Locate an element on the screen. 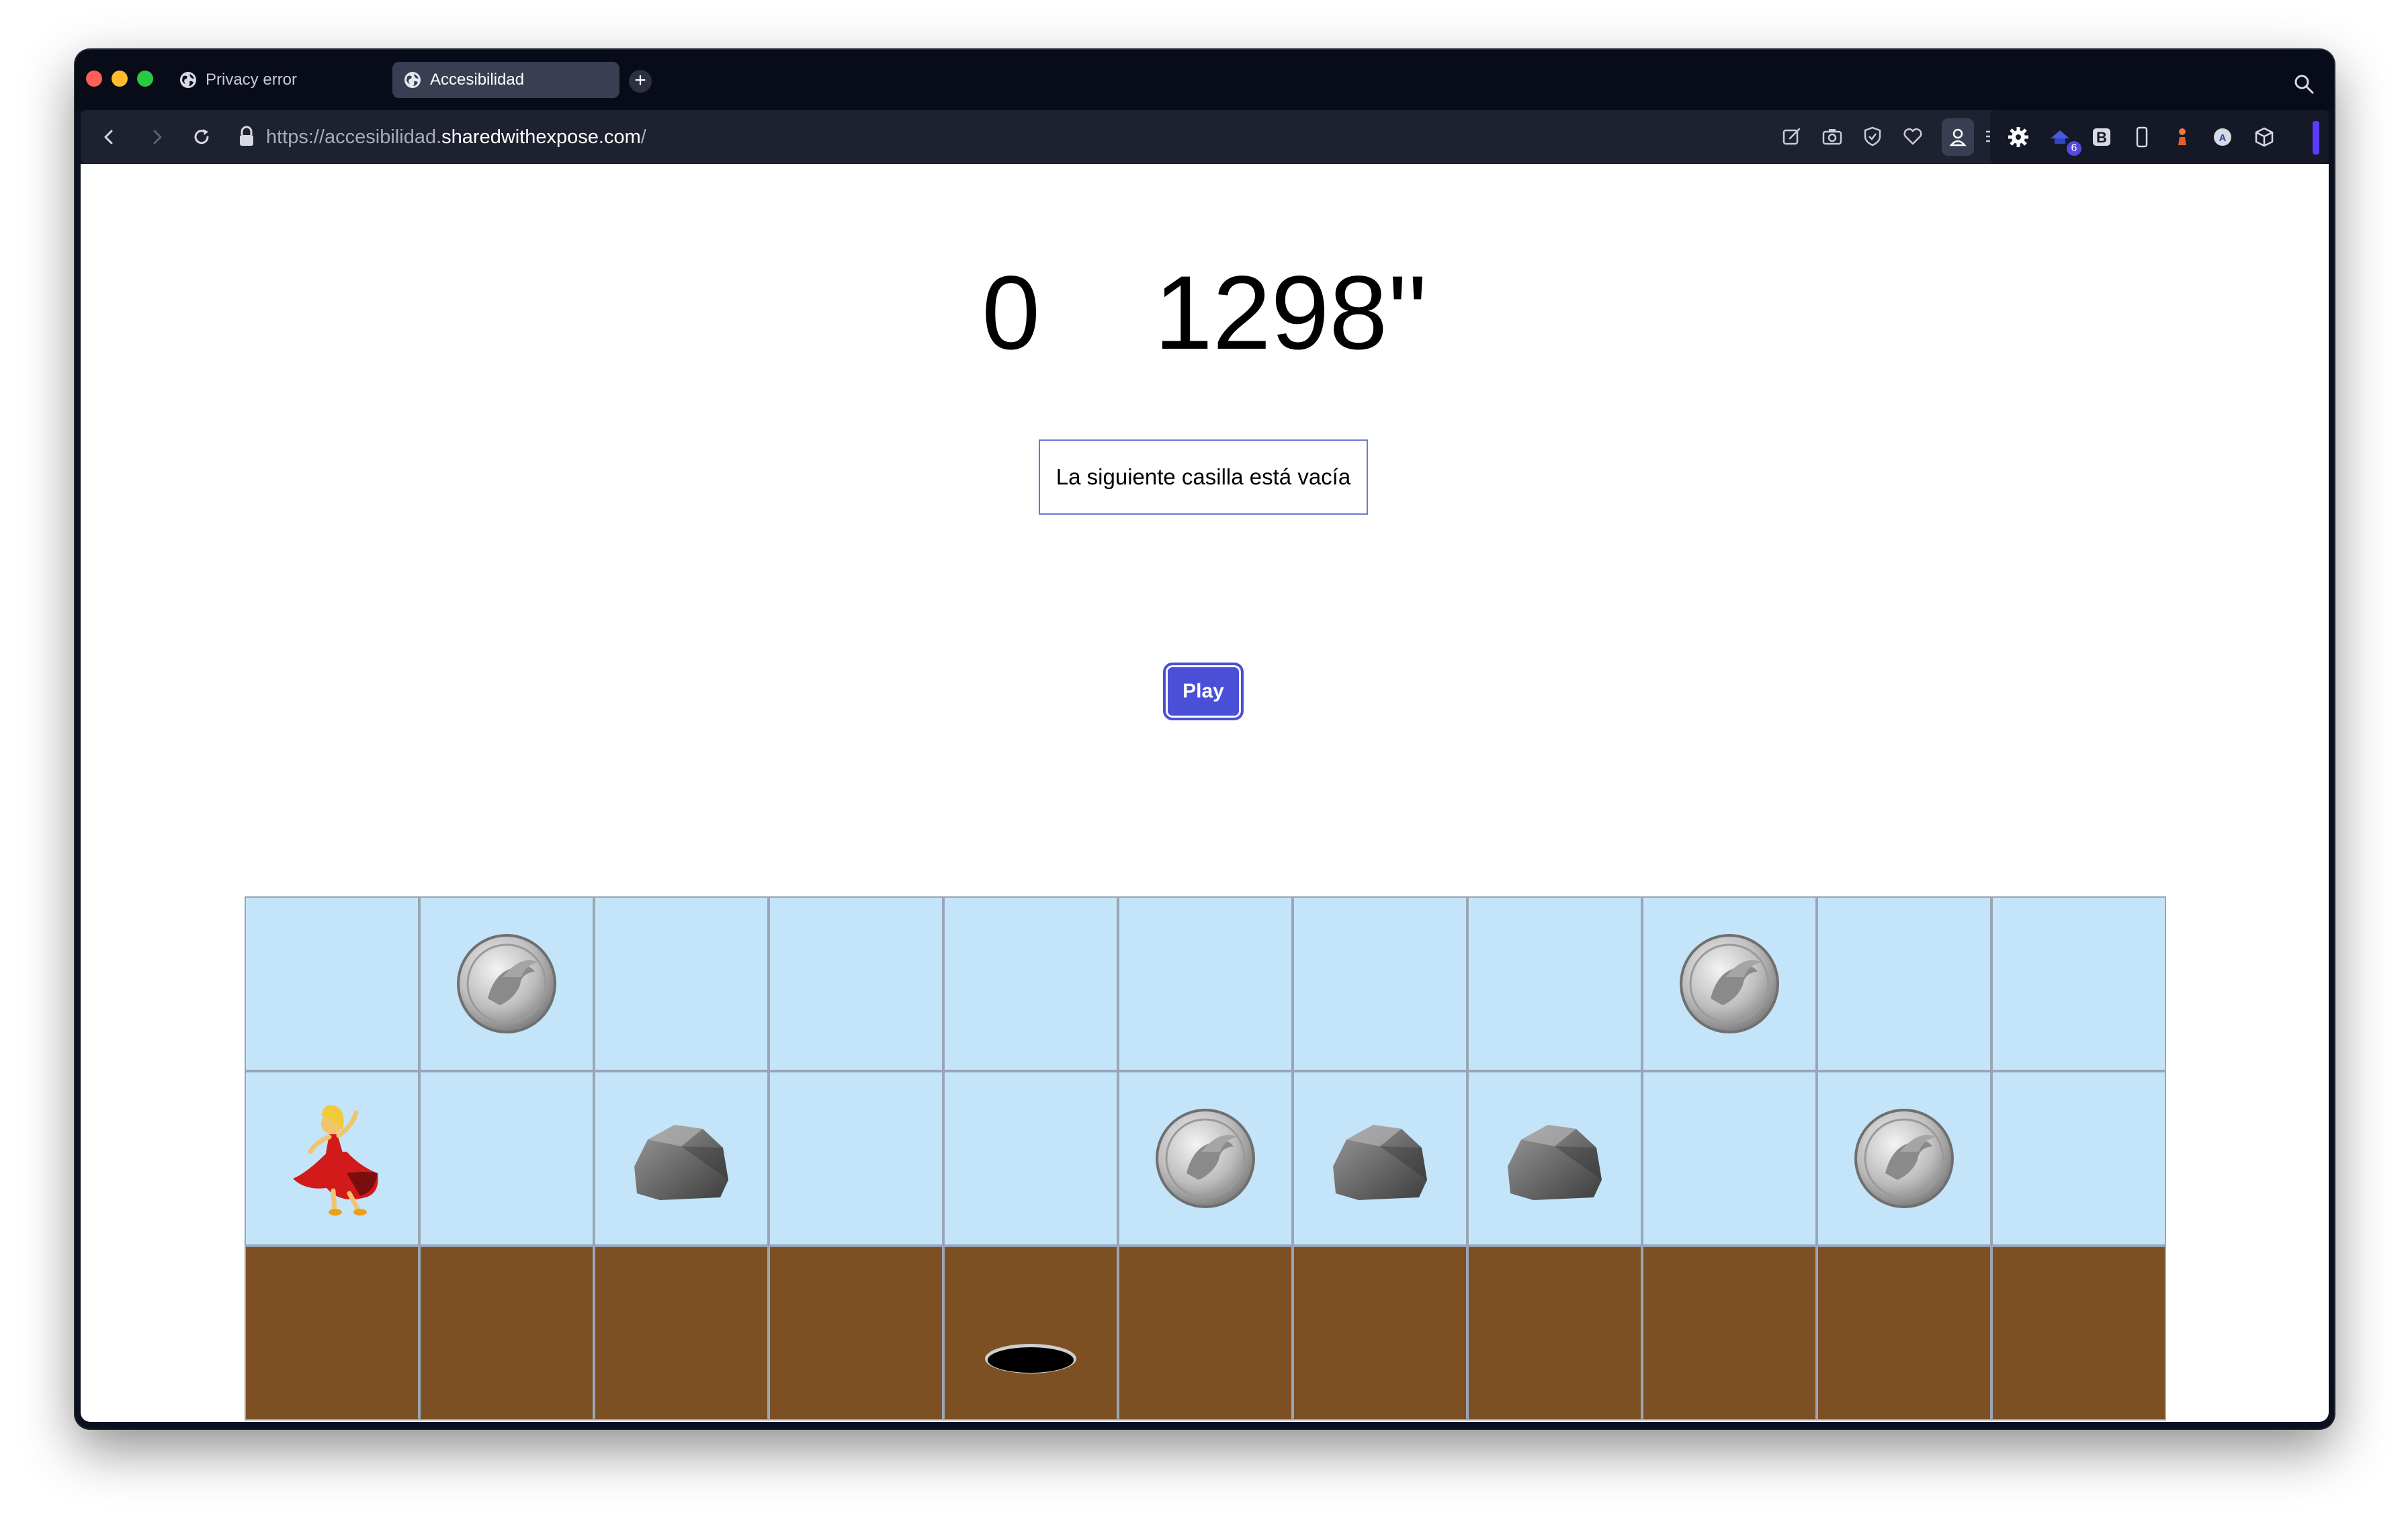  forward-icon is located at coordinates (157, 137).